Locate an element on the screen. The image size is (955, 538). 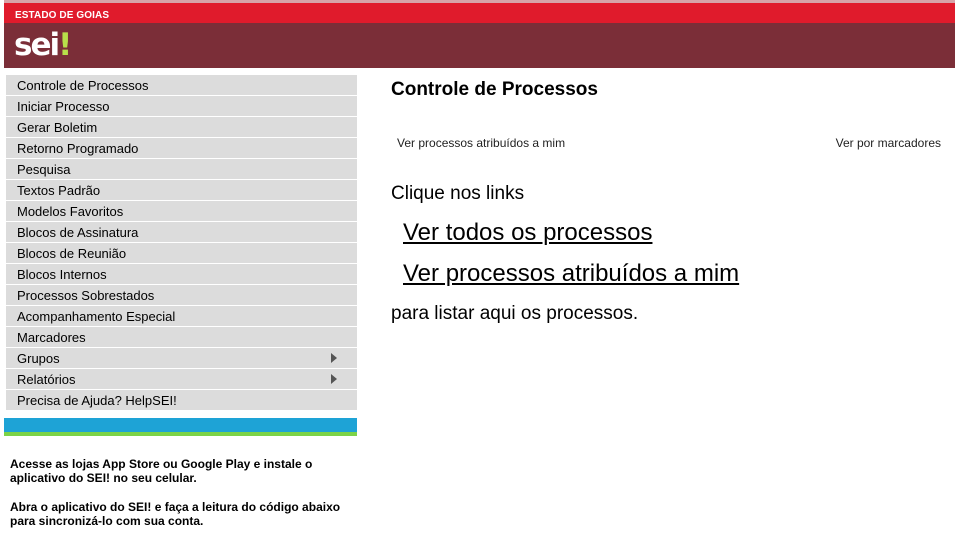
decorative-stripe-blue is located at coordinates (180, 425).